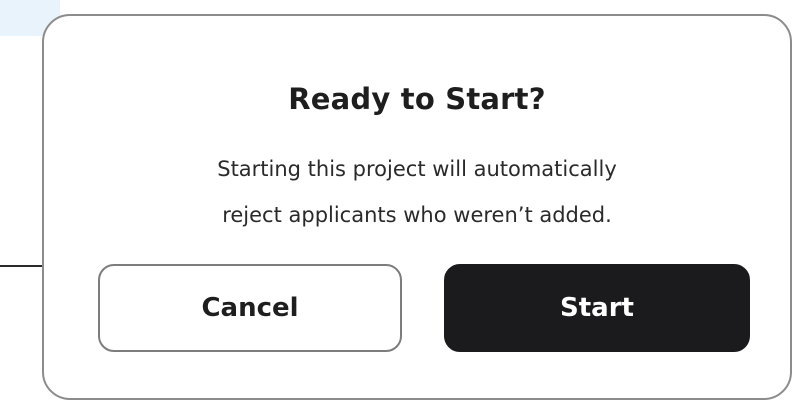 This screenshot has height=405, width=795. I want to click on start-button-label: Start, so click(597, 308).